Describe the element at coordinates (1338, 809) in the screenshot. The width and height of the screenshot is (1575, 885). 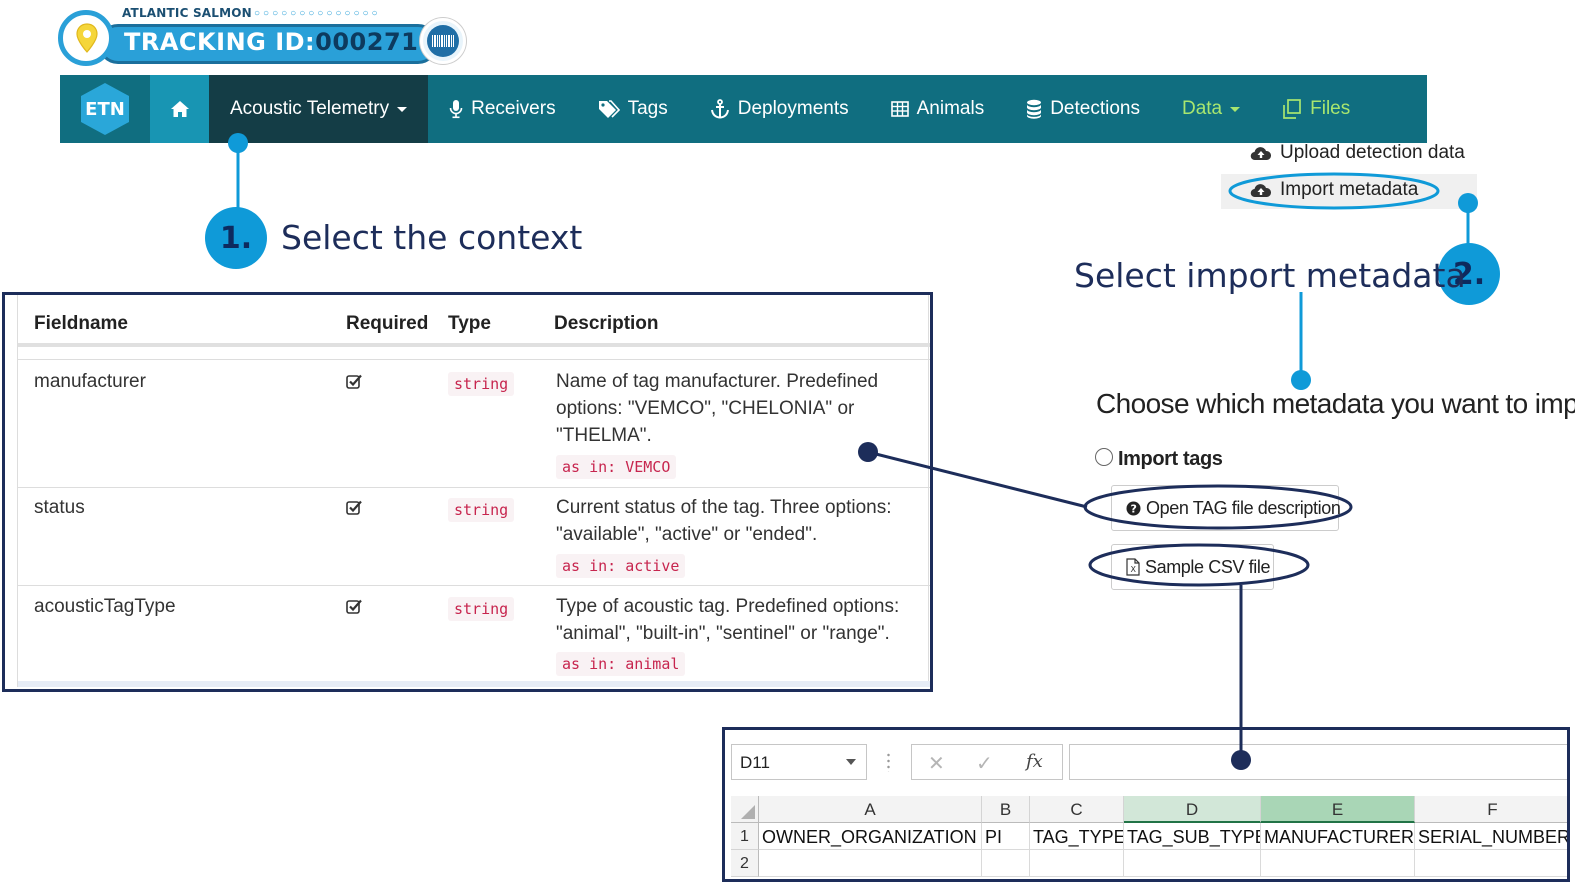
I see `column-header-e: E` at that location.